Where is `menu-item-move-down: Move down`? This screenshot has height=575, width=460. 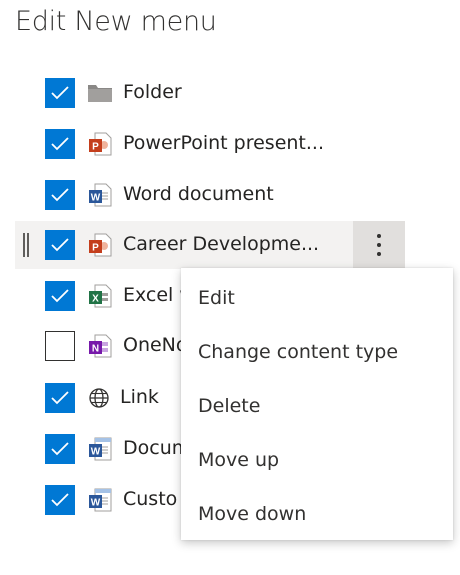 menu-item-move-down: Move down is located at coordinates (317, 514).